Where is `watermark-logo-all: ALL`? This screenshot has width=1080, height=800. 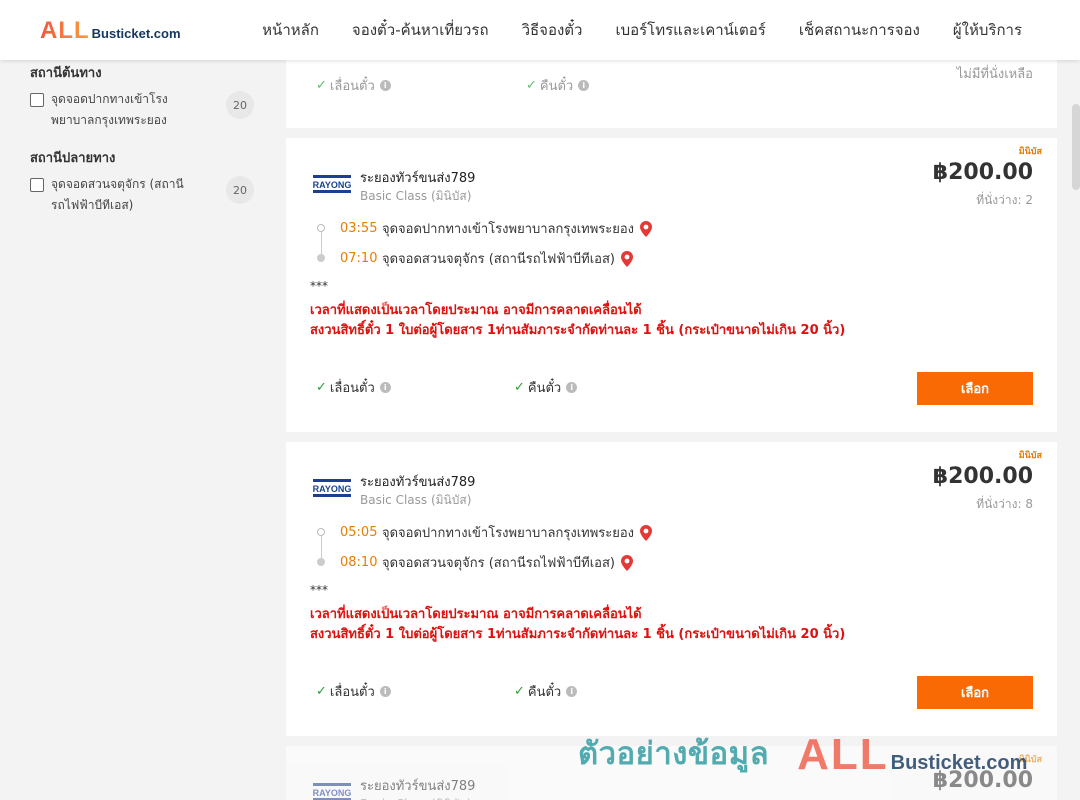 watermark-logo-all: ALL is located at coordinates (843, 754).